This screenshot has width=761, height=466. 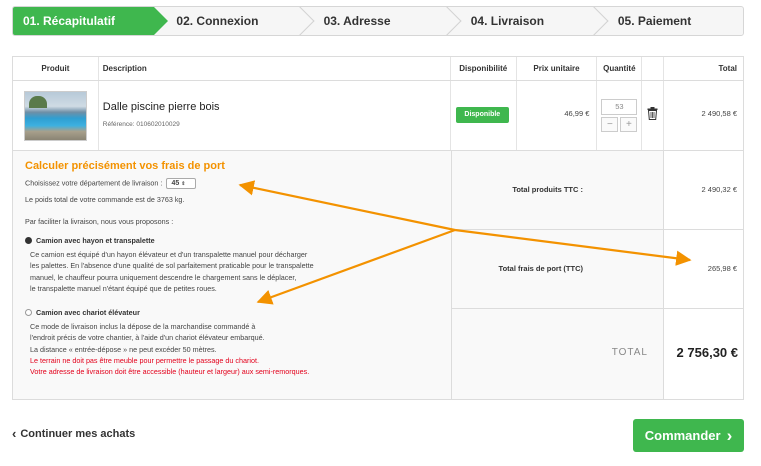 What do you see at coordinates (227, 21) in the screenshot?
I see `step-connexion: 02. Connexion` at bounding box center [227, 21].